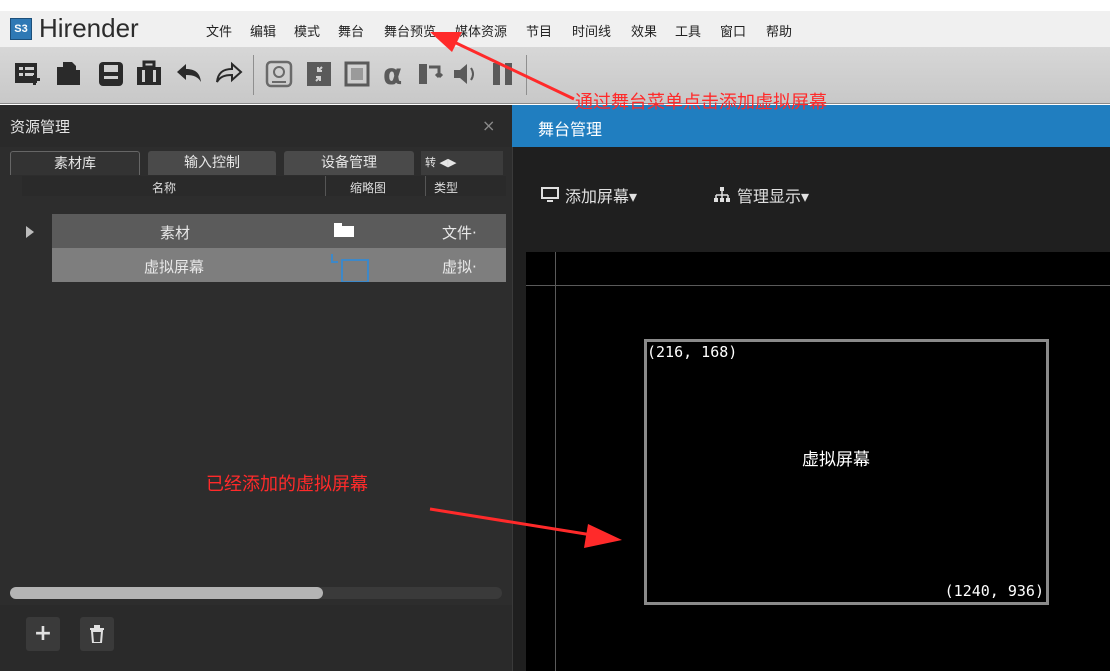 Image resolution: width=1110 pixels, height=671 pixels. Describe the element at coordinates (465, 74) in the screenshot. I see `volume-icon` at that location.